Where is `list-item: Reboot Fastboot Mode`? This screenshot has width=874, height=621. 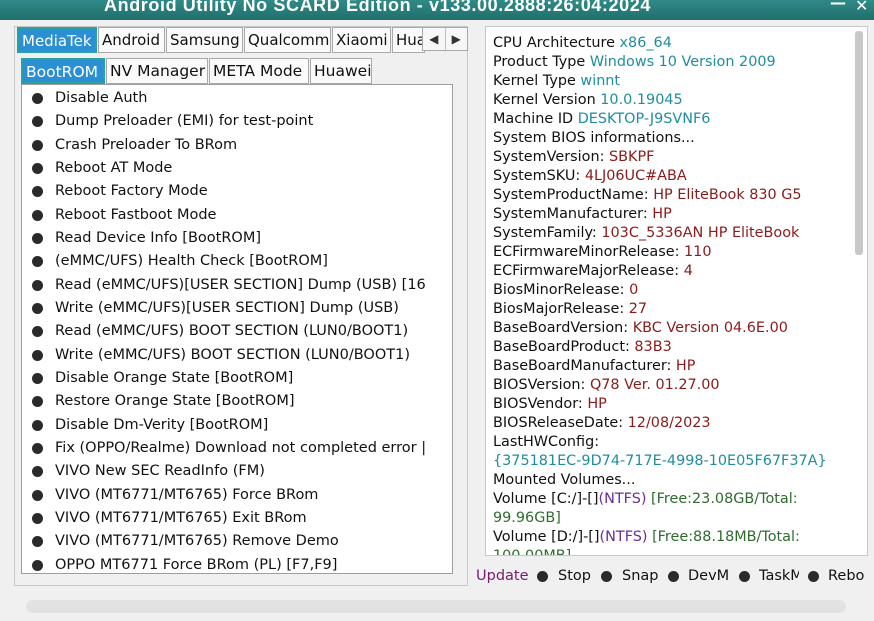
list-item: Reboot Fastboot Mode is located at coordinates (237, 215).